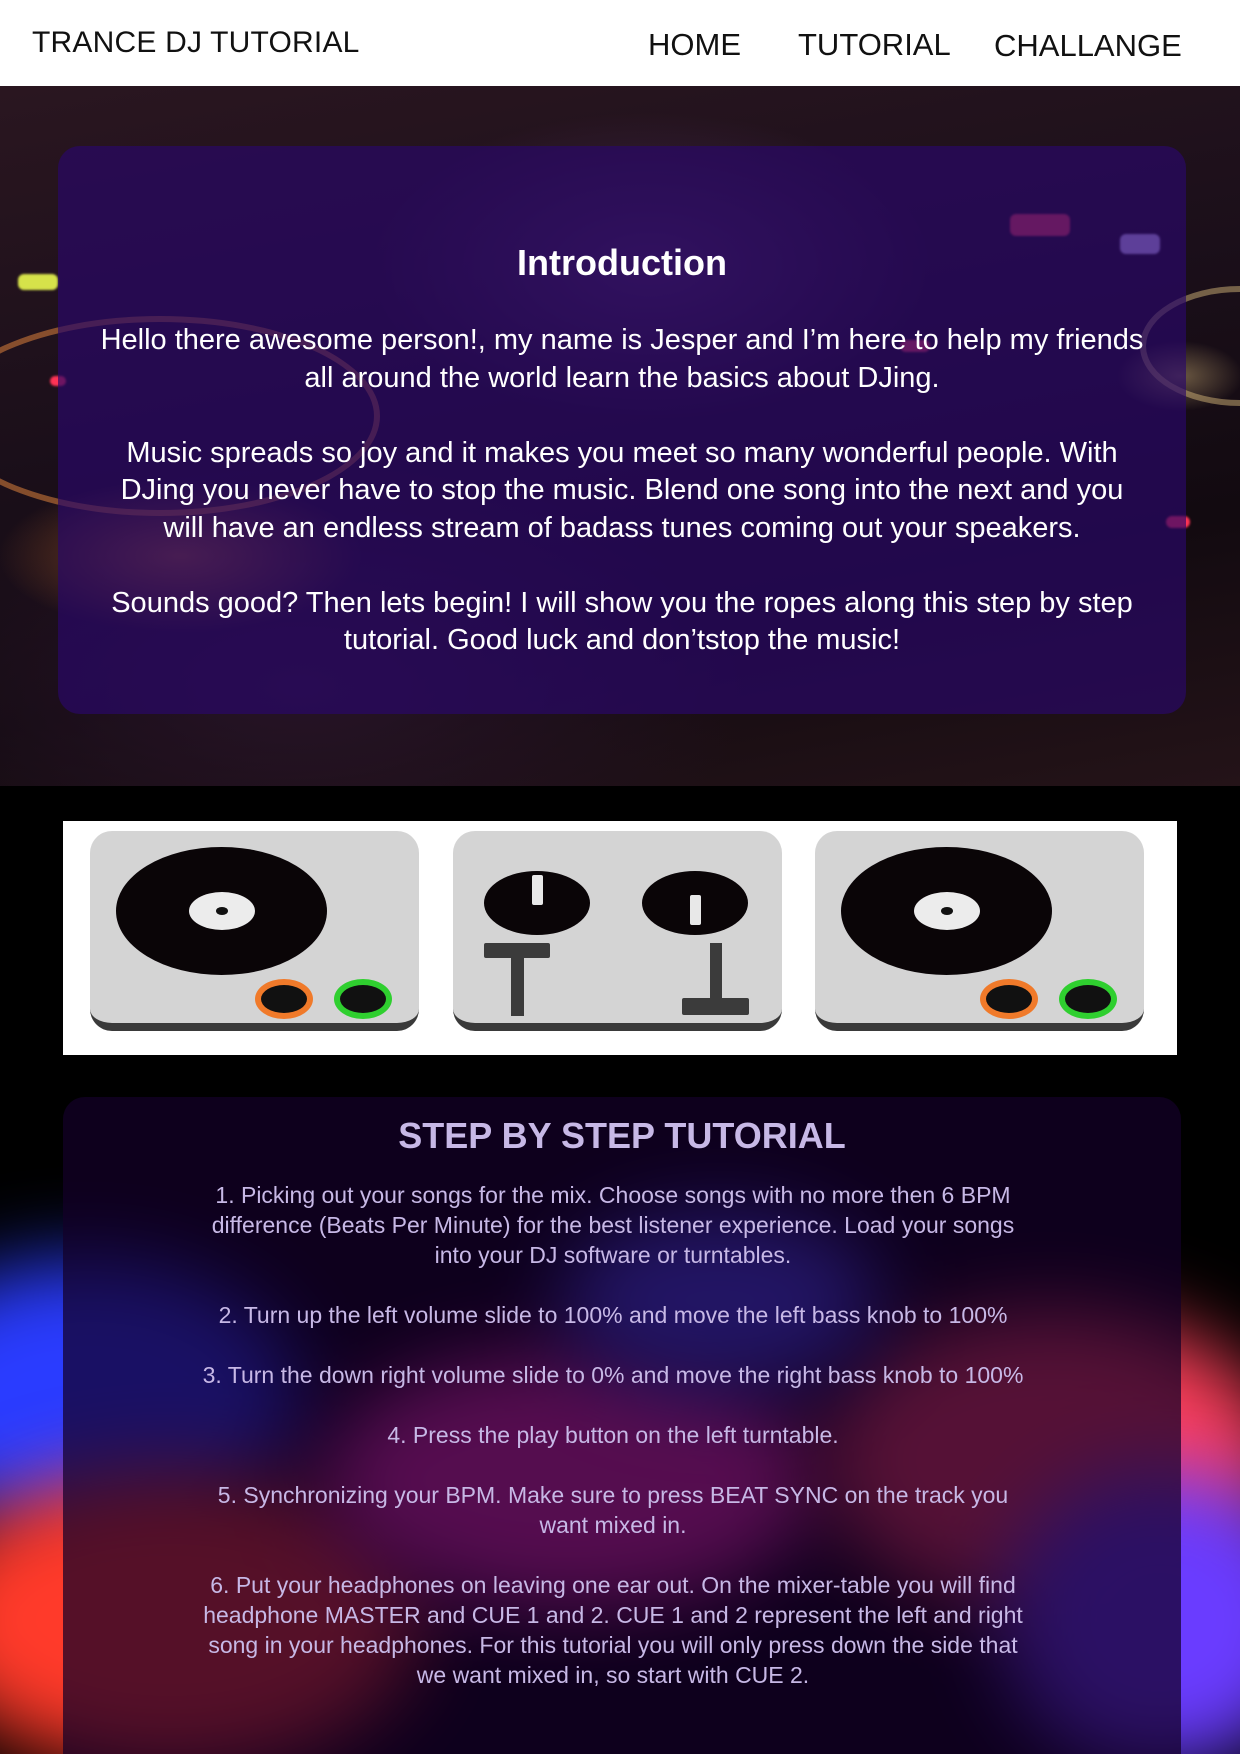 This screenshot has width=1240, height=1754. I want to click on turntable-right-icon, so click(979, 931).